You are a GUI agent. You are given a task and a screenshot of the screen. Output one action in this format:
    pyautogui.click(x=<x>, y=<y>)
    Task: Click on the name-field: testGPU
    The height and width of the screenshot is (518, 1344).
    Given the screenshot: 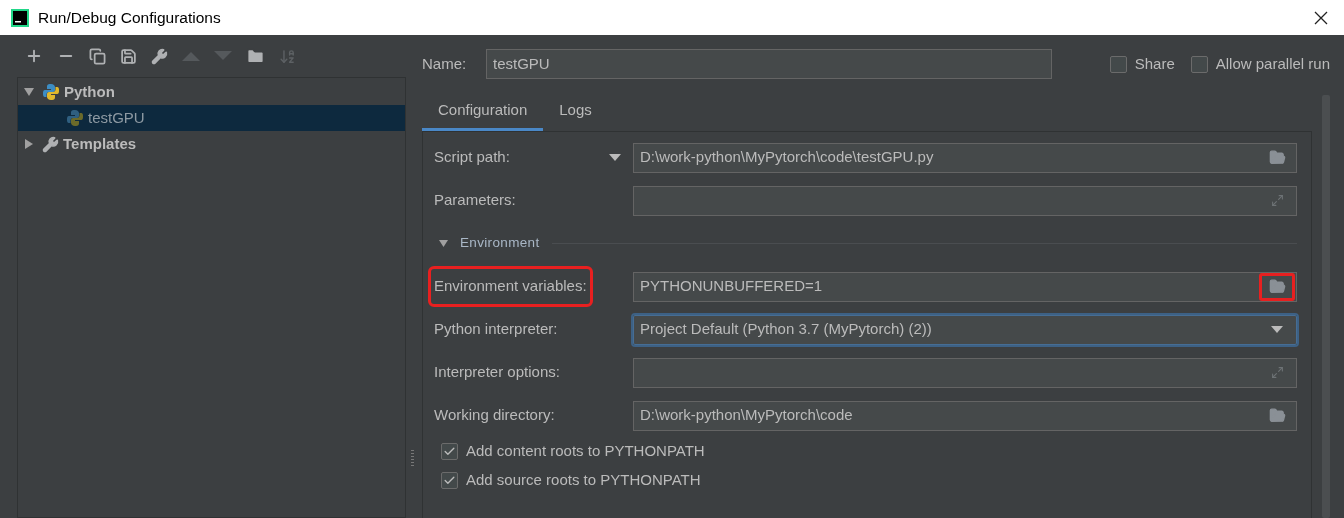 What is the action you would take?
    pyautogui.click(x=769, y=64)
    